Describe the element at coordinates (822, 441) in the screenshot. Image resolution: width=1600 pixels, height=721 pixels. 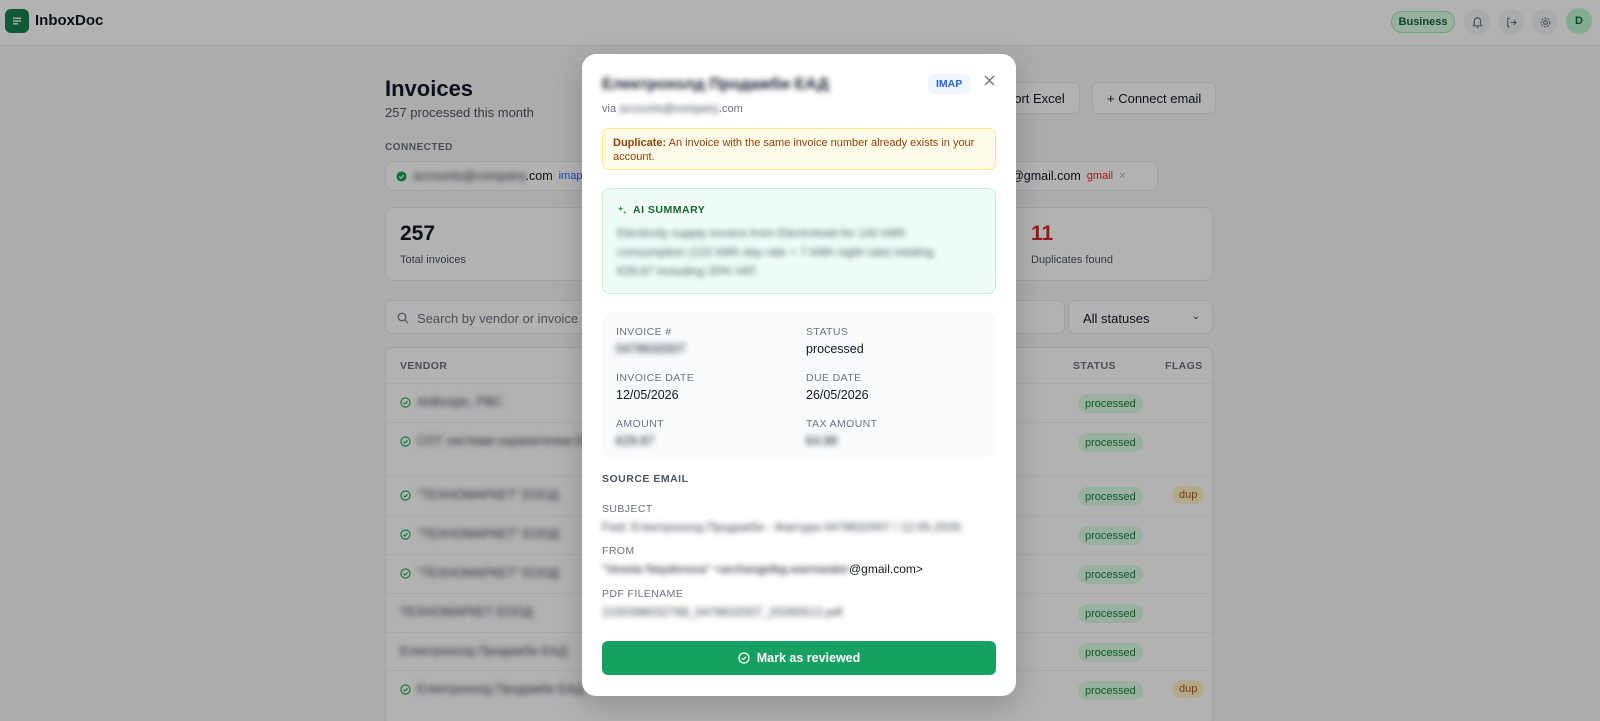
I see `tax-amount-value: €4.98` at that location.